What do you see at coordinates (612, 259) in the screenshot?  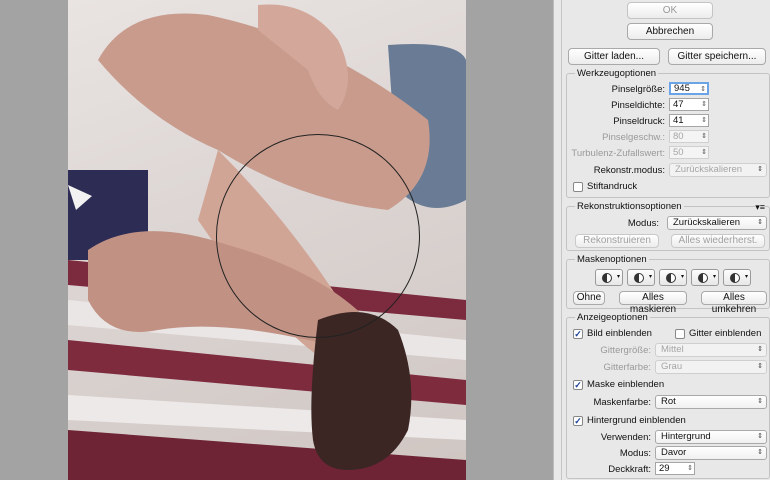 I see `mask-options-title: Maskenoptionen` at bounding box center [612, 259].